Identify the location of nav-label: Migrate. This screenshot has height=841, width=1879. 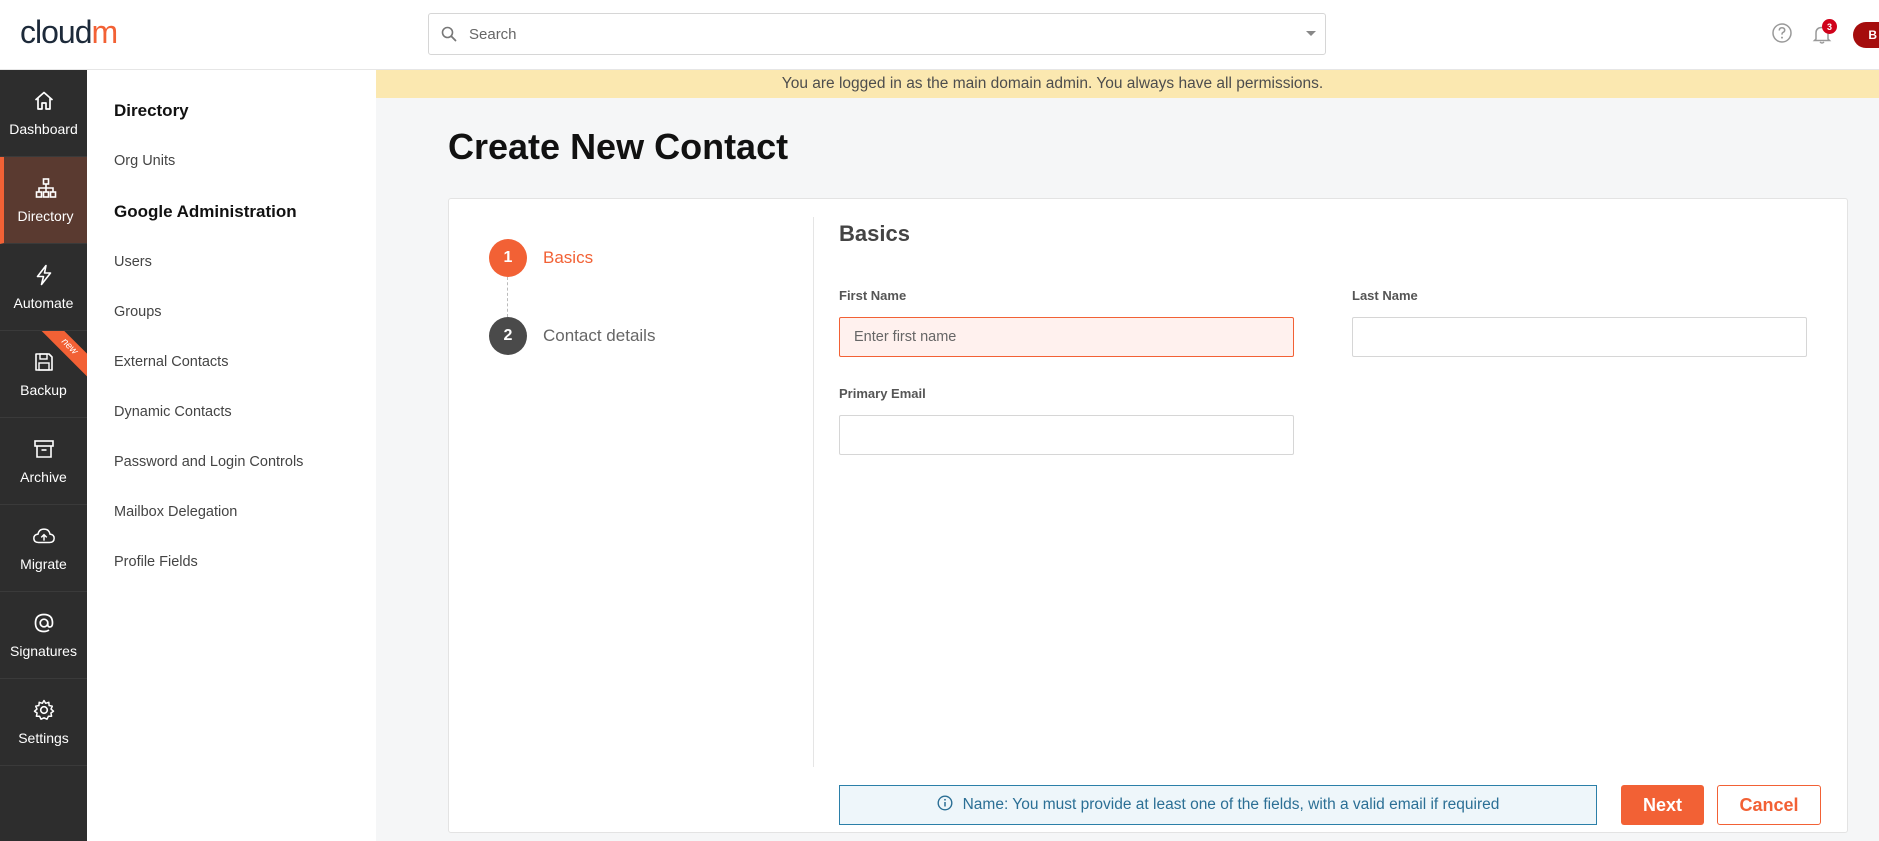
(43, 564).